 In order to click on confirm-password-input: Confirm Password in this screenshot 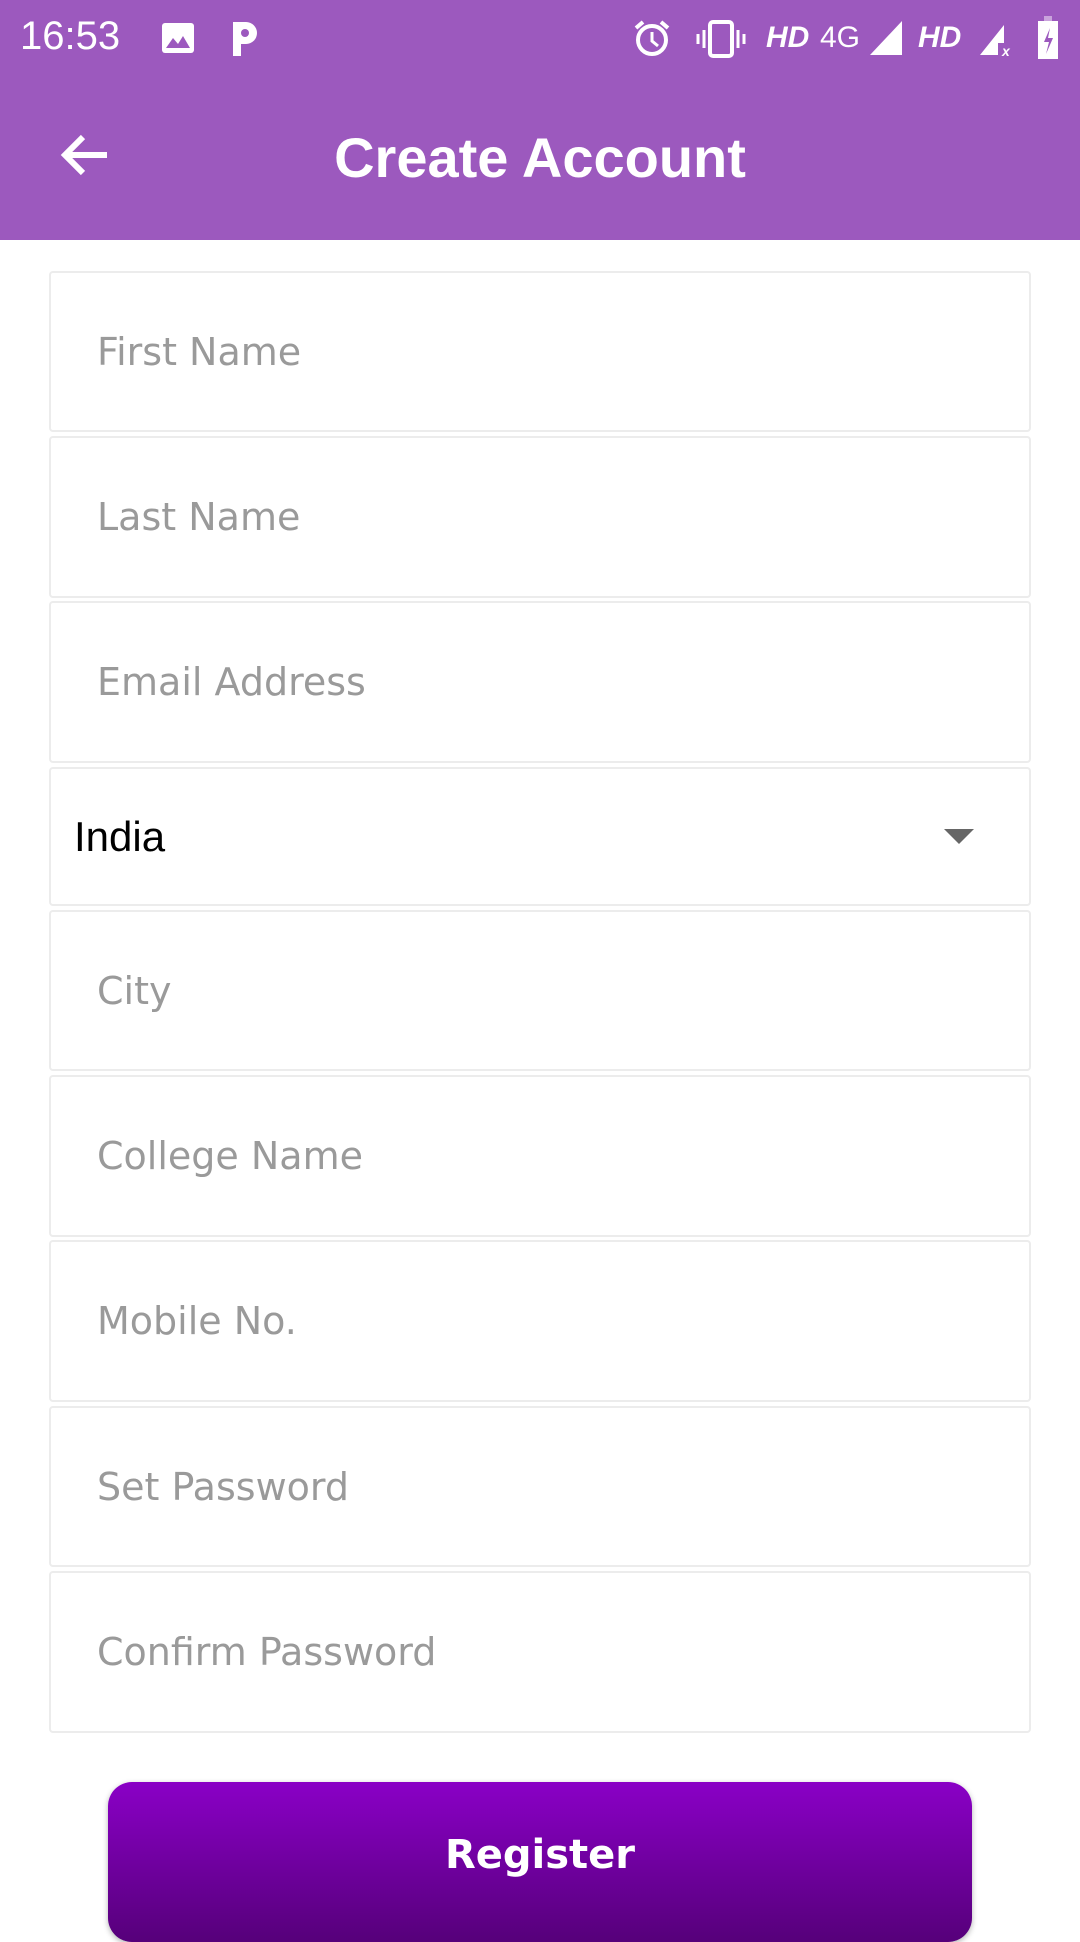, I will do `click(540, 1652)`.